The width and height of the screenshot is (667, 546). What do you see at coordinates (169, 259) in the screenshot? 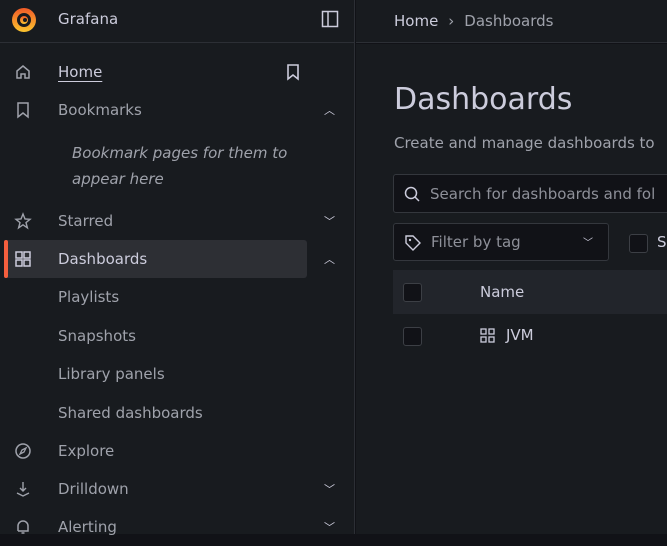
I see `sidebar-item-dashboards: Dashboards ︿` at bounding box center [169, 259].